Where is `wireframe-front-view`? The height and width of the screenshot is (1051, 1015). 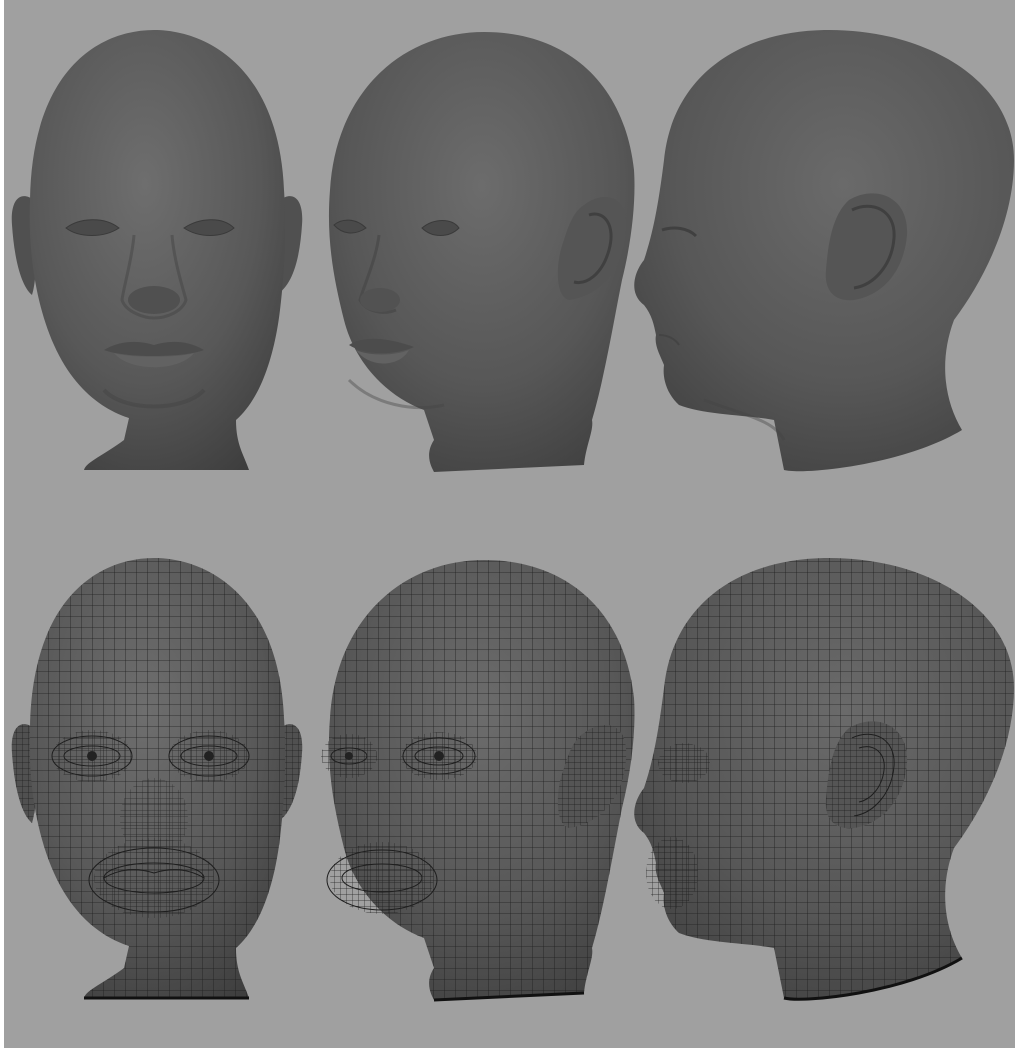 wireframe-front-view is located at coordinates (157, 779).